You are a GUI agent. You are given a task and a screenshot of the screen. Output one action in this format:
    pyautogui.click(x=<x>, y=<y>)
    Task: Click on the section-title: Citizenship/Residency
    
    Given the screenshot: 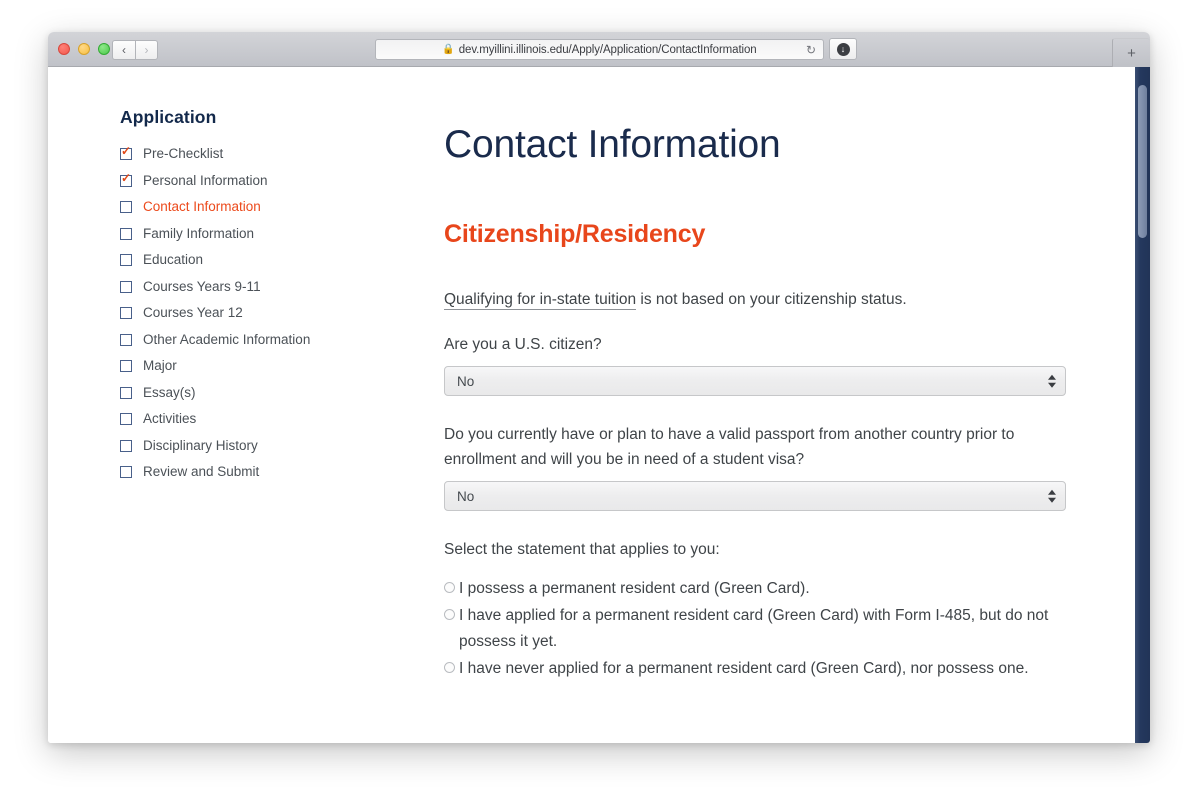 What is the action you would take?
    pyautogui.click(x=575, y=234)
    